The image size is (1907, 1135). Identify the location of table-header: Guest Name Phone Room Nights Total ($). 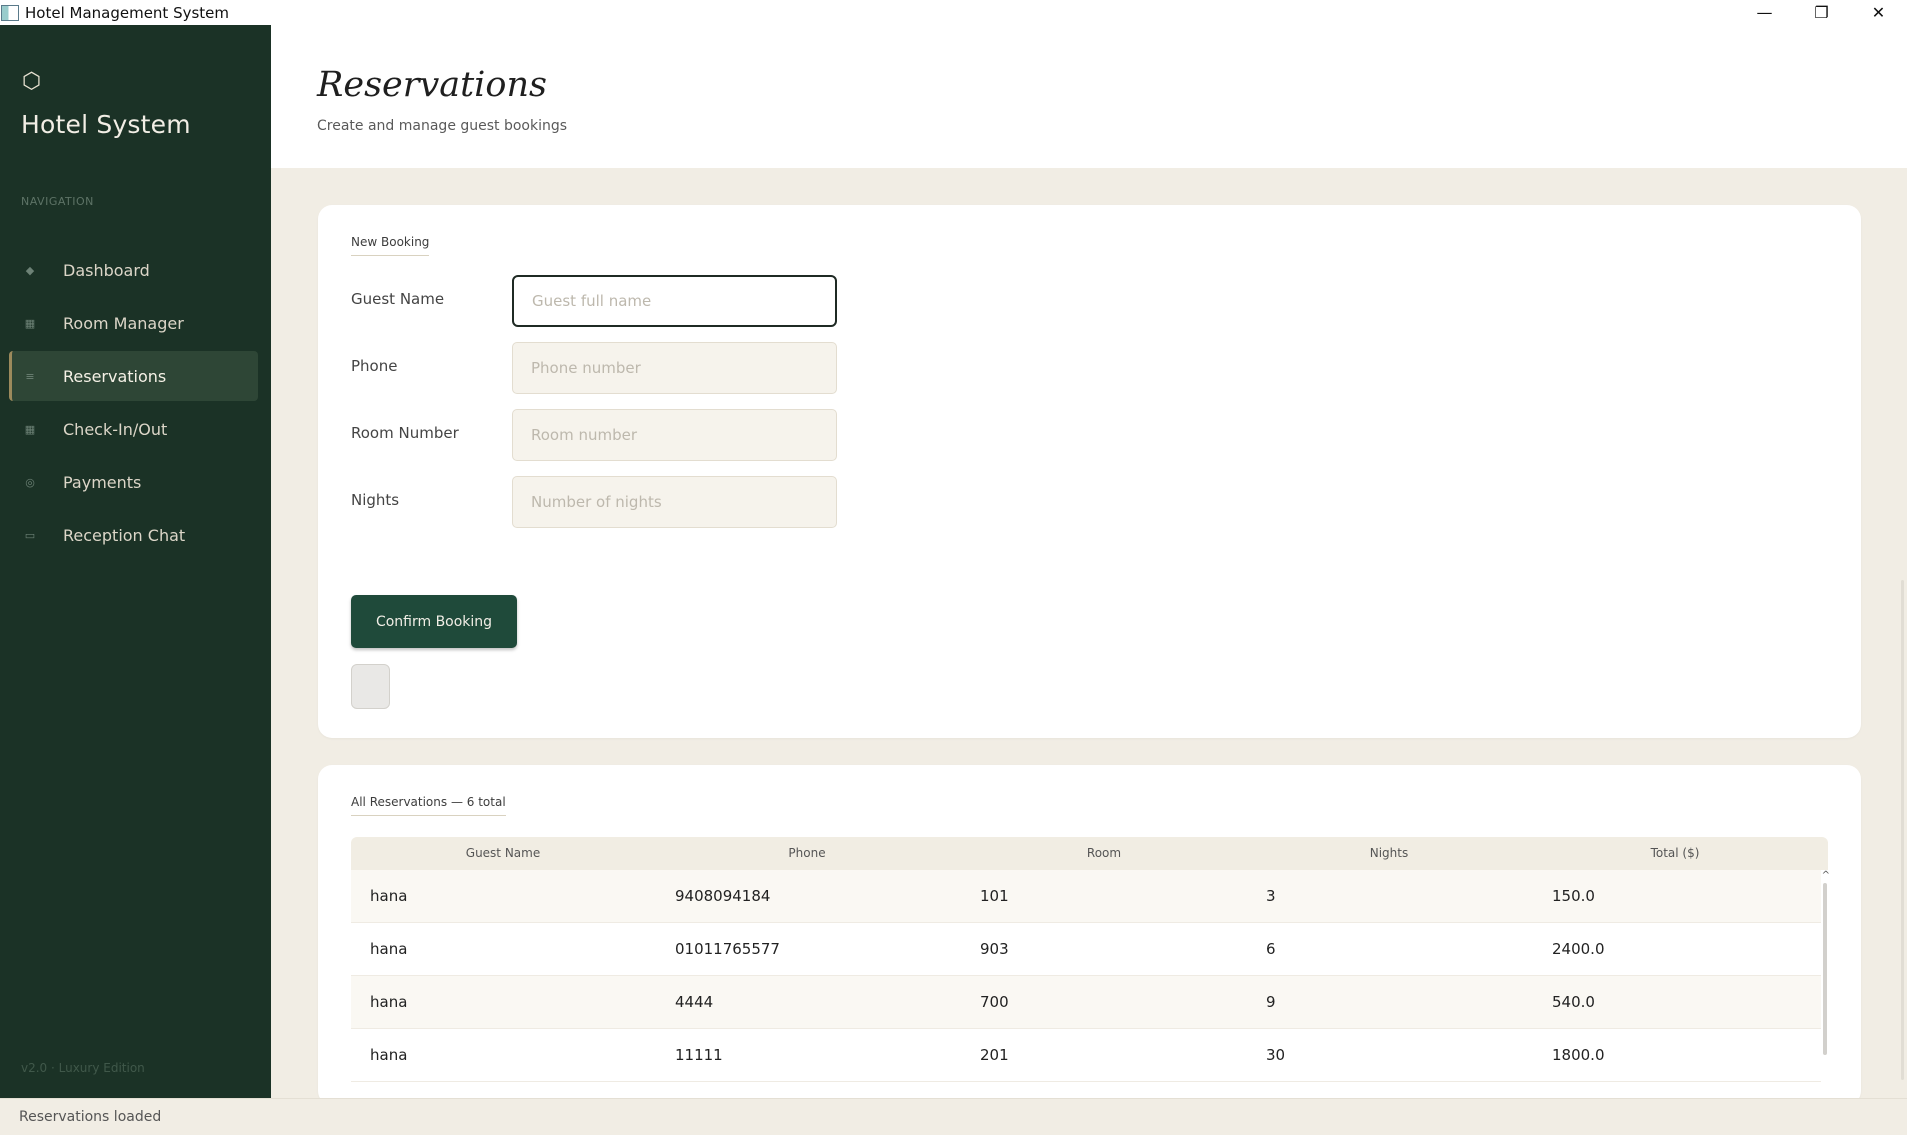
(1089, 853).